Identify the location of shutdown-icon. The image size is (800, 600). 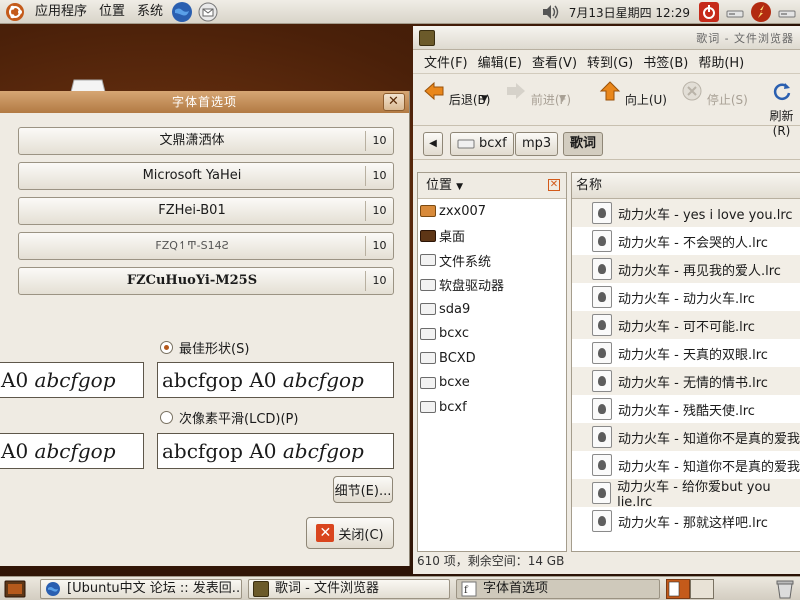
(709, 12).